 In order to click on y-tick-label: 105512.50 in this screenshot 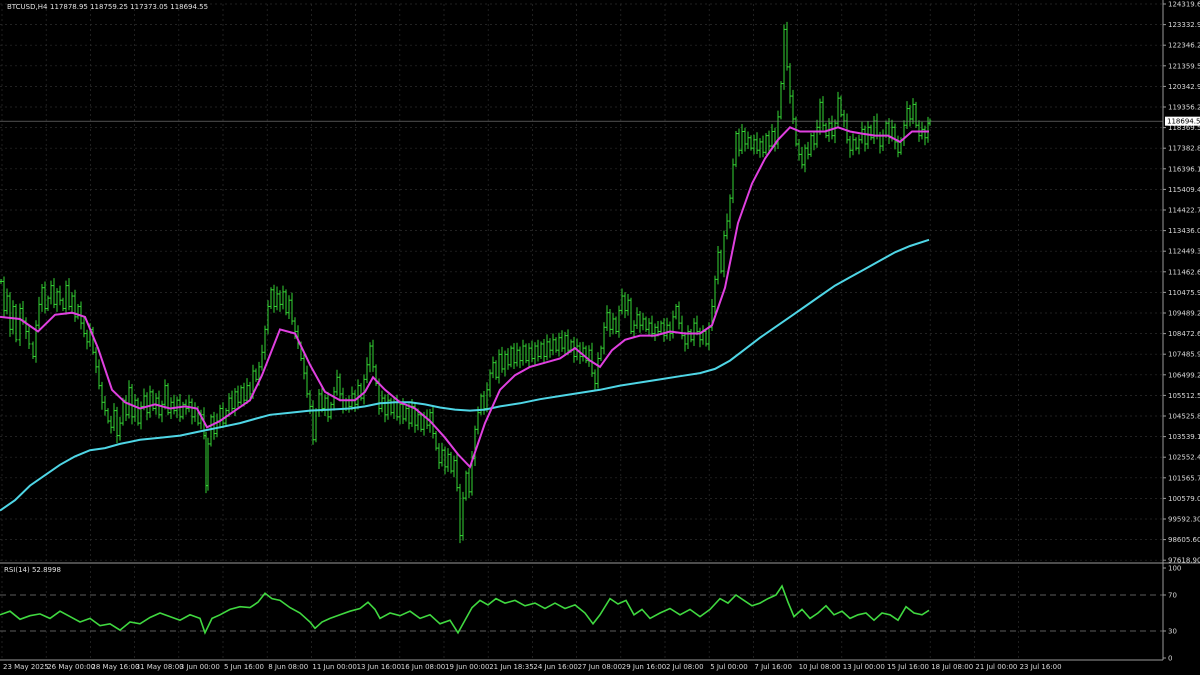, I will do `click(1184, 396)`.